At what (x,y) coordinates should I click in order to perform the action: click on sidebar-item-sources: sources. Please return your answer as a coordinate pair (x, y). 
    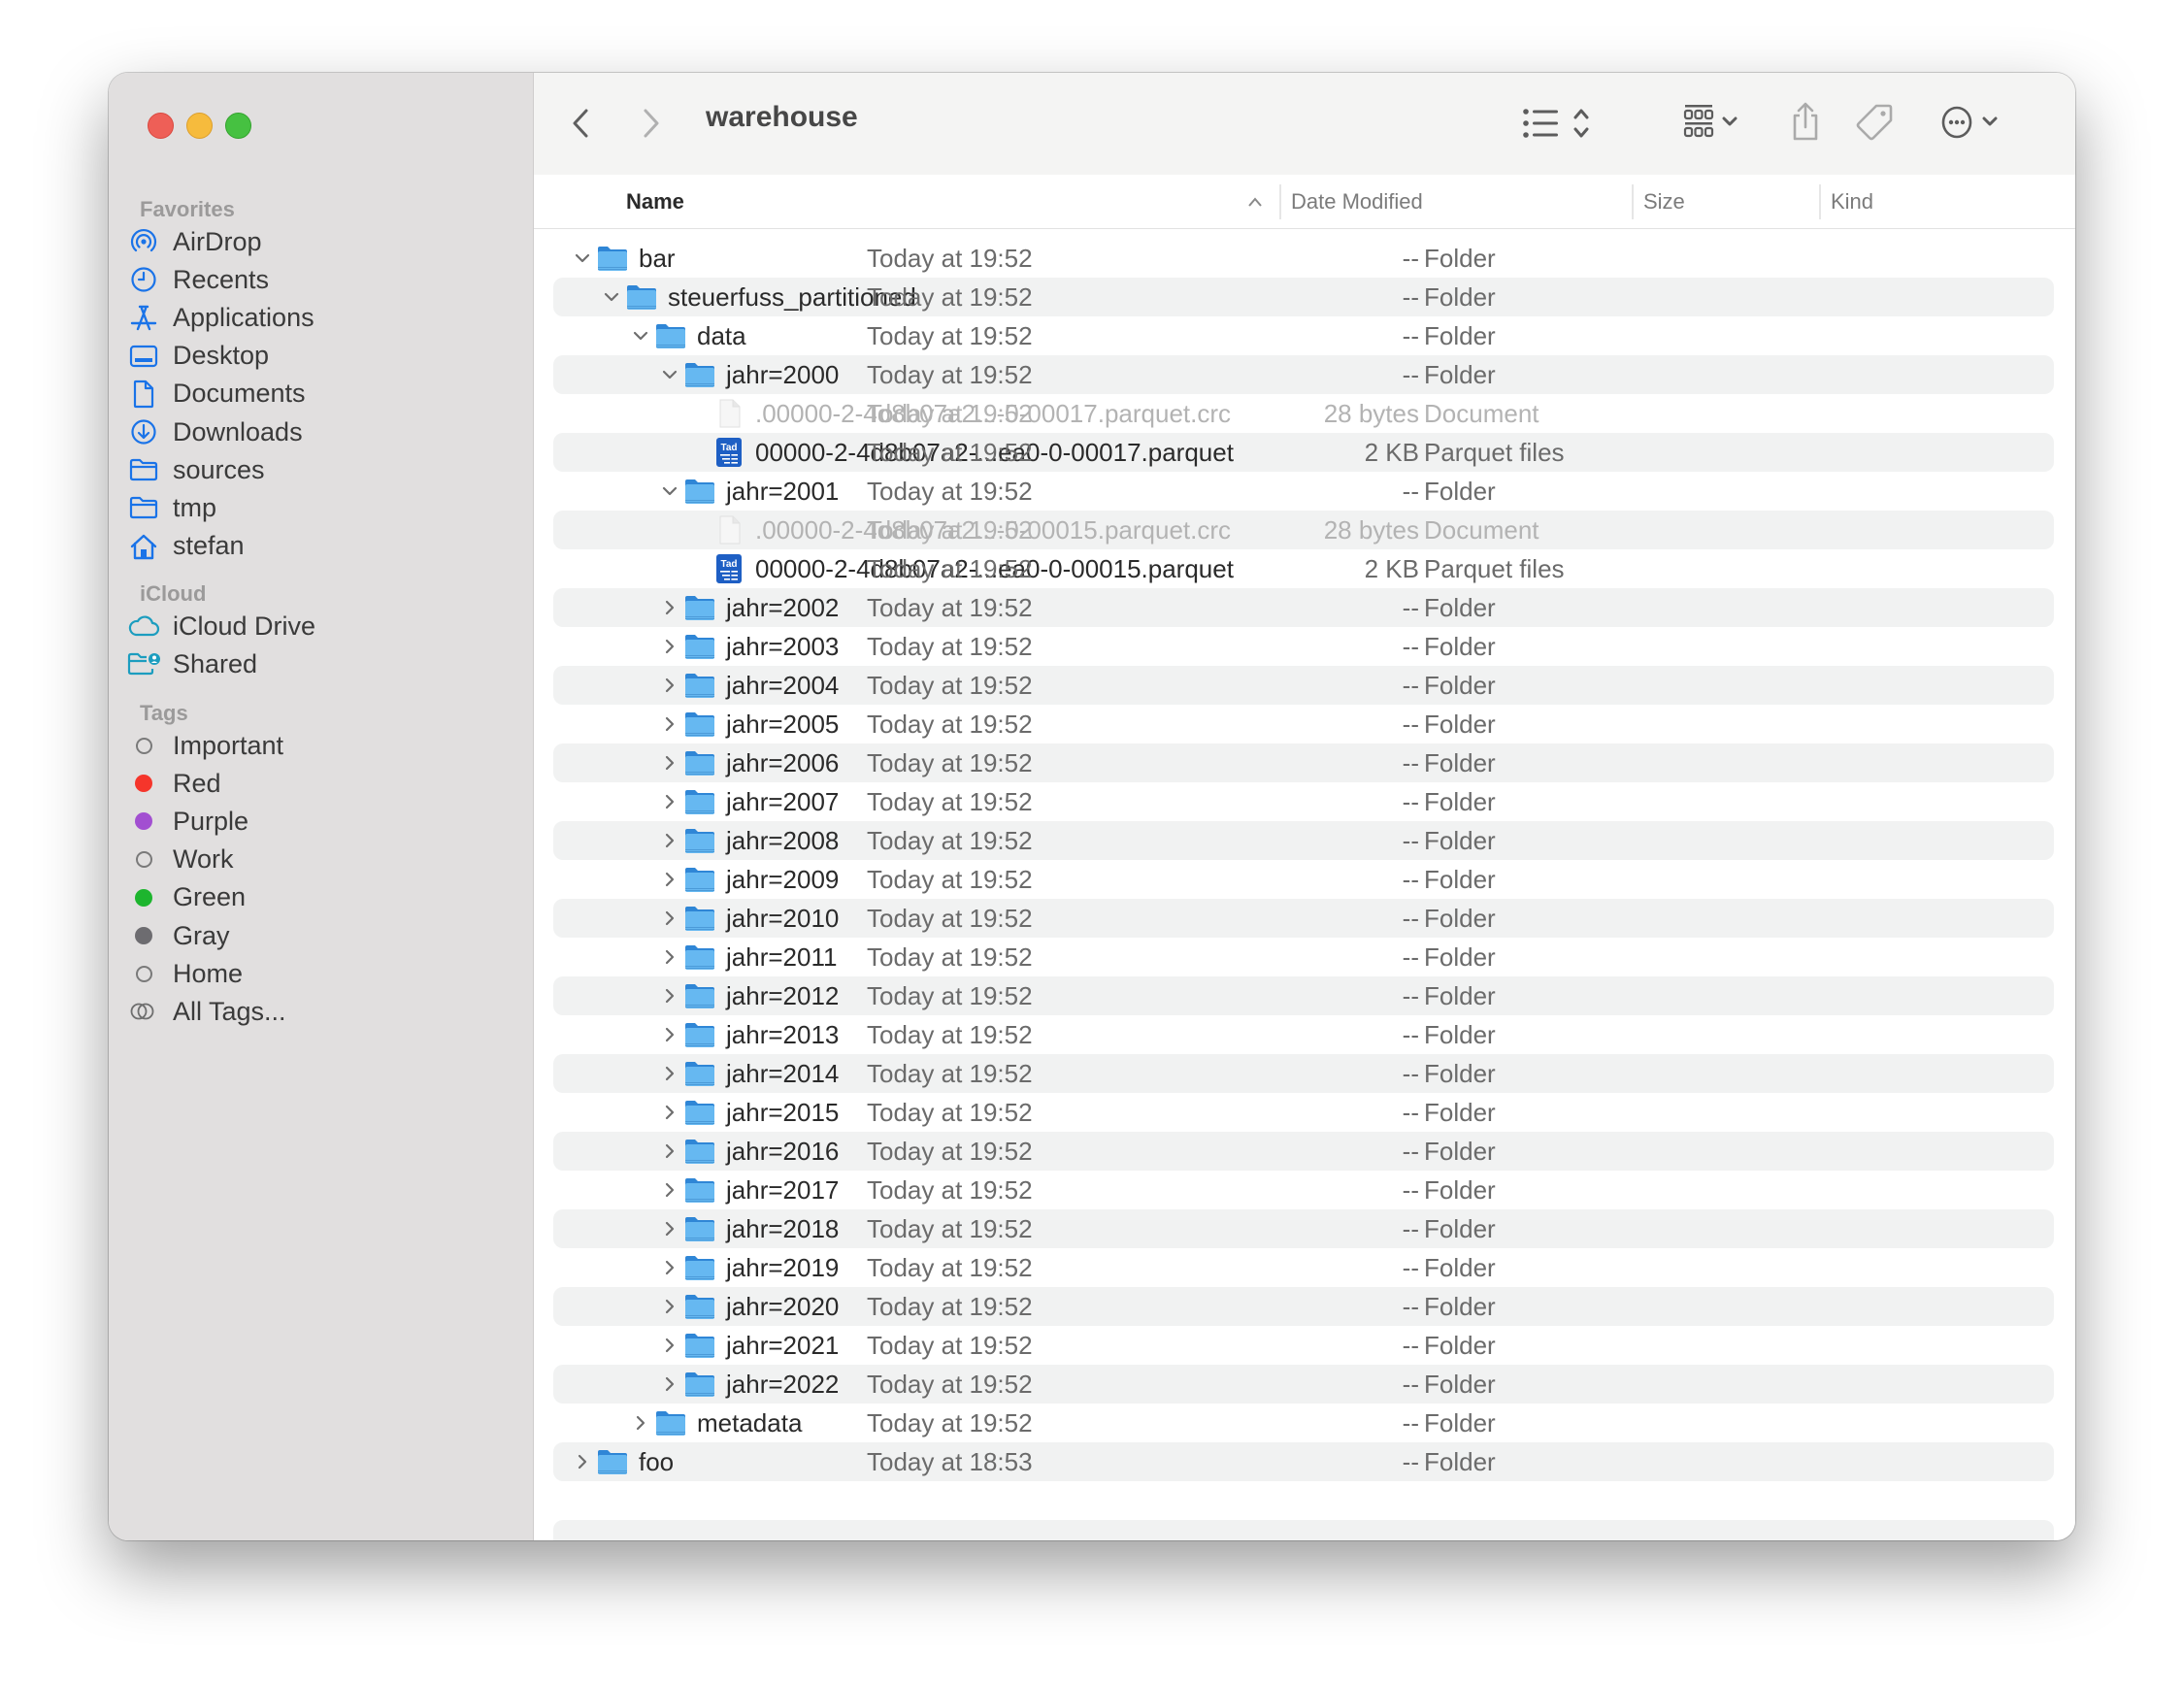
    Looking at the image, I should click on (320, 469).